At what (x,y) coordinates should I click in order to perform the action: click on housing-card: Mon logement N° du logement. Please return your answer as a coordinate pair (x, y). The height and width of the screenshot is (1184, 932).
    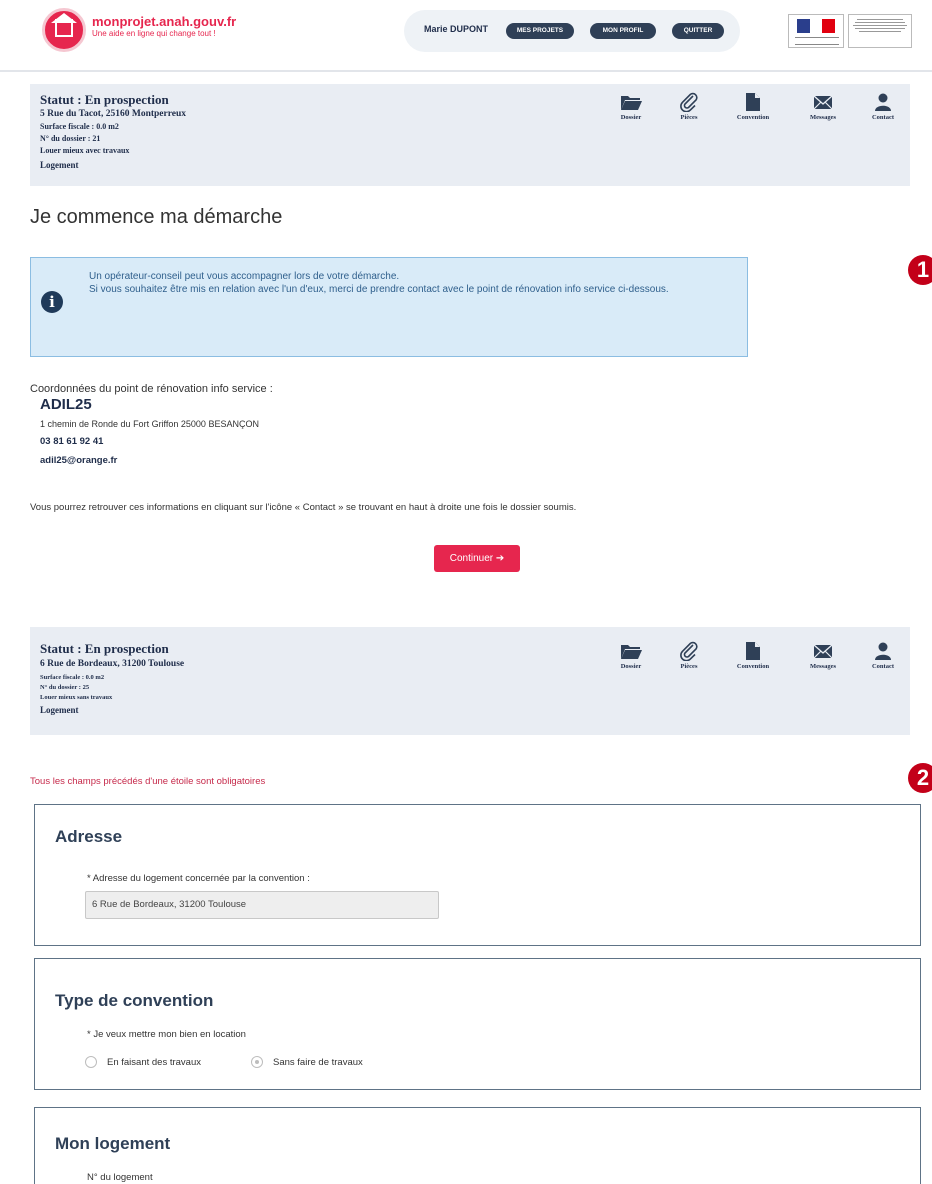
    Looking at the image, I should click on (477, 1145).